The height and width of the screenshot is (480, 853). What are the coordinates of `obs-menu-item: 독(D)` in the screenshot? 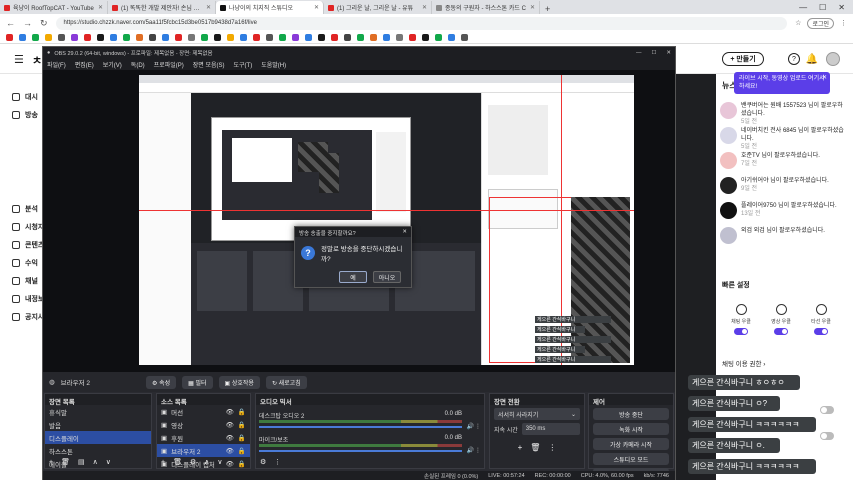 It's located at (138, 64).